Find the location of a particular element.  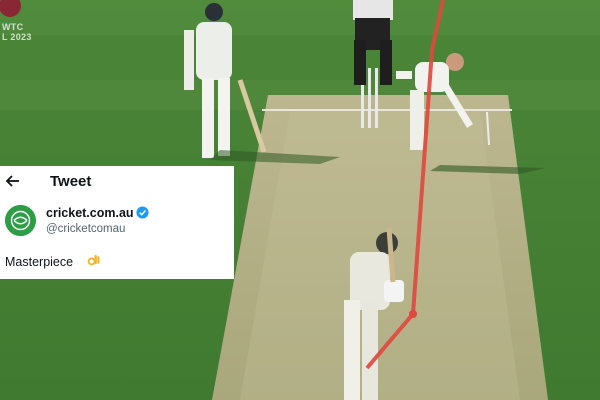

ok-hand-icon is located at coordinates (93, 260).